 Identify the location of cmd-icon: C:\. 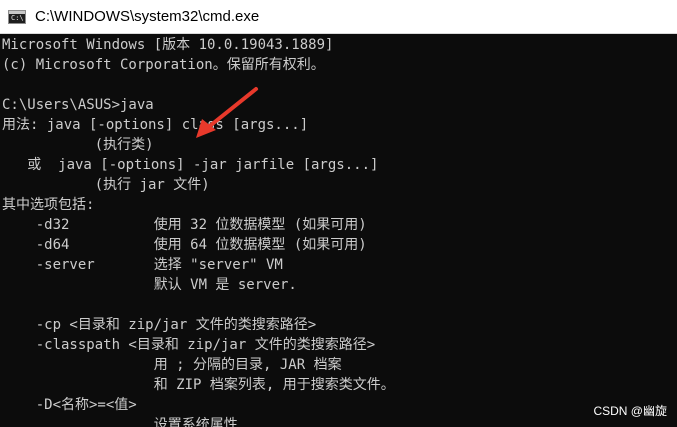
(17, 17).